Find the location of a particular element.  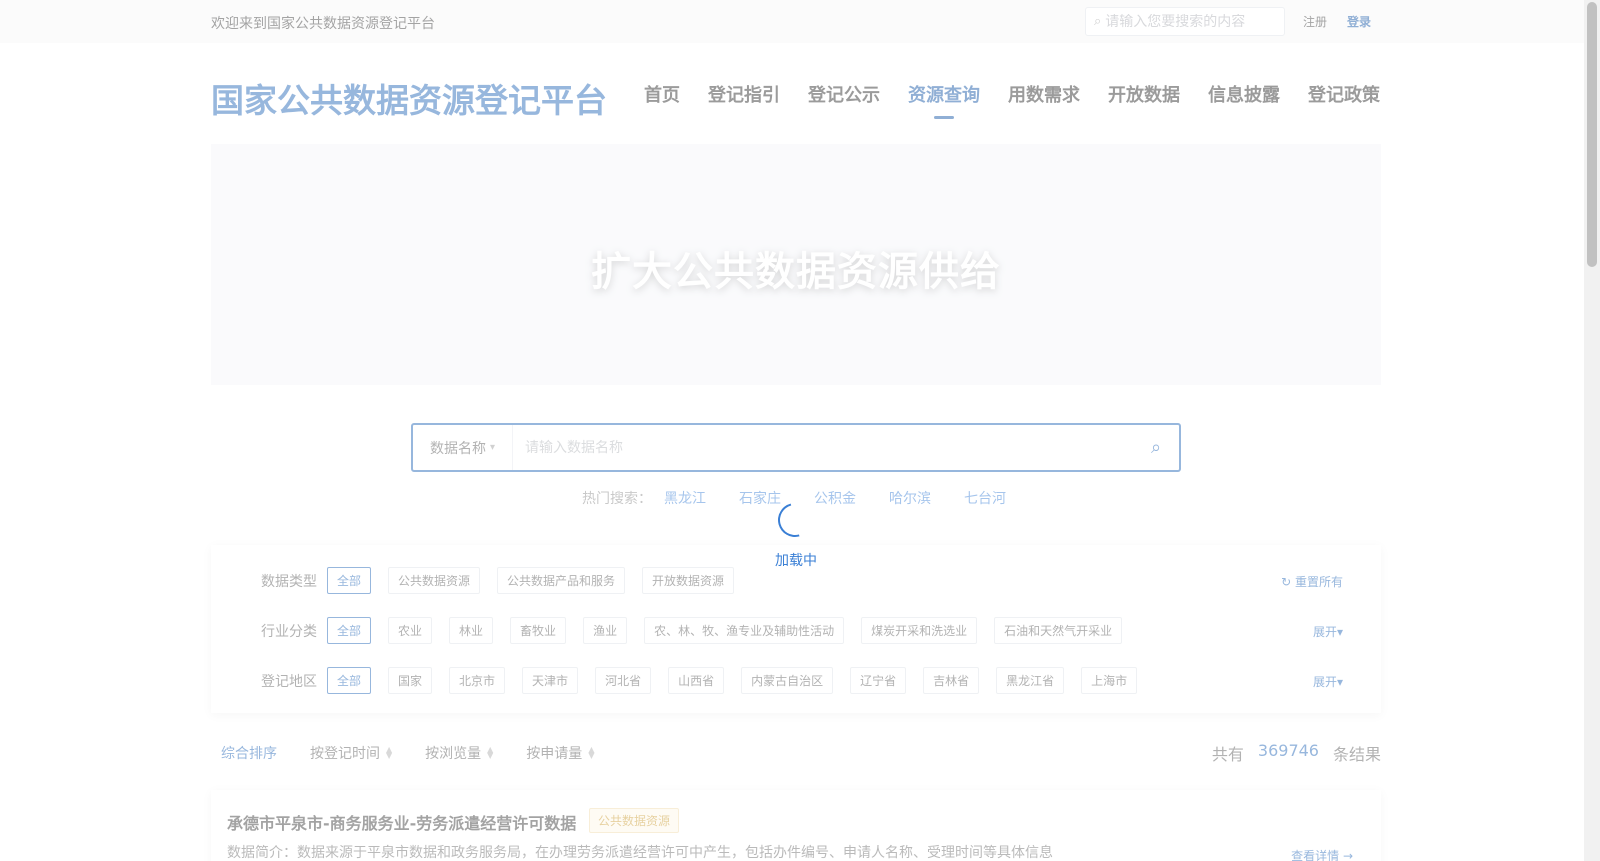

filter-tag: 煤炭开采和洗选业 is located at coordinates (919, 630).